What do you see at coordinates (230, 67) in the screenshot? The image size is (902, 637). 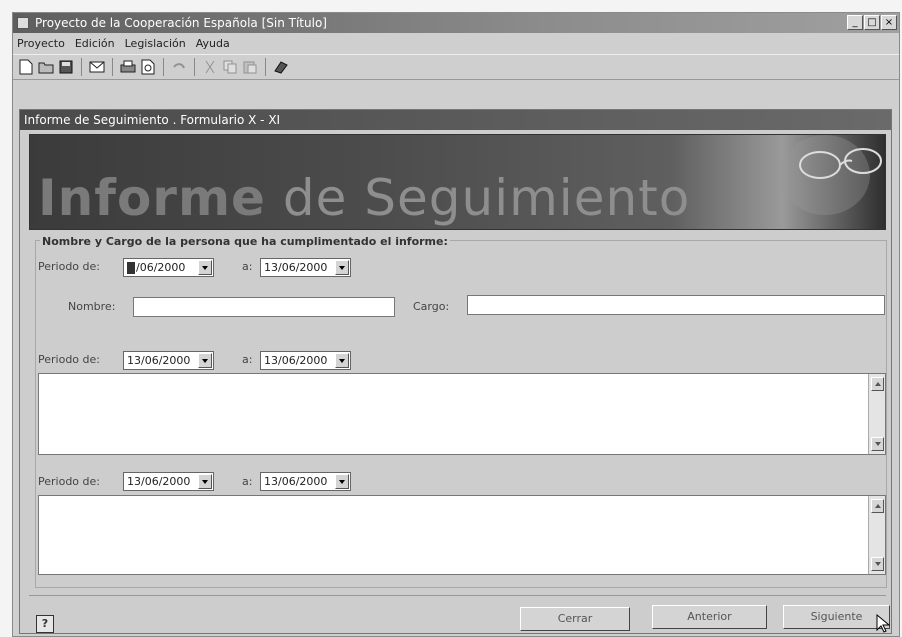 I see `copy-icon` at bounding box center [230, 67].